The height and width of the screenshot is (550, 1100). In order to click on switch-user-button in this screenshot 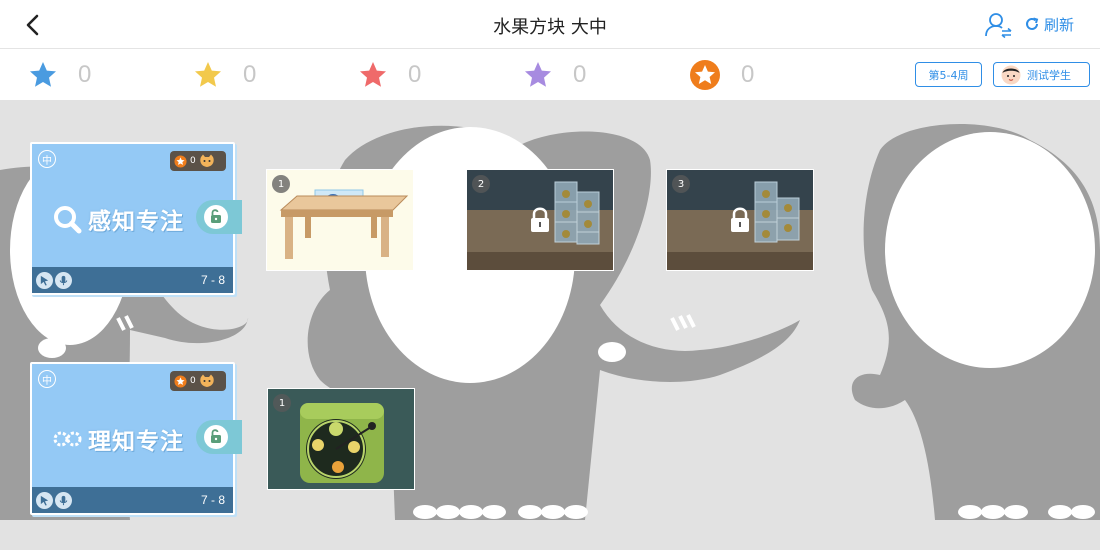, I will do `click(998, 25)`.